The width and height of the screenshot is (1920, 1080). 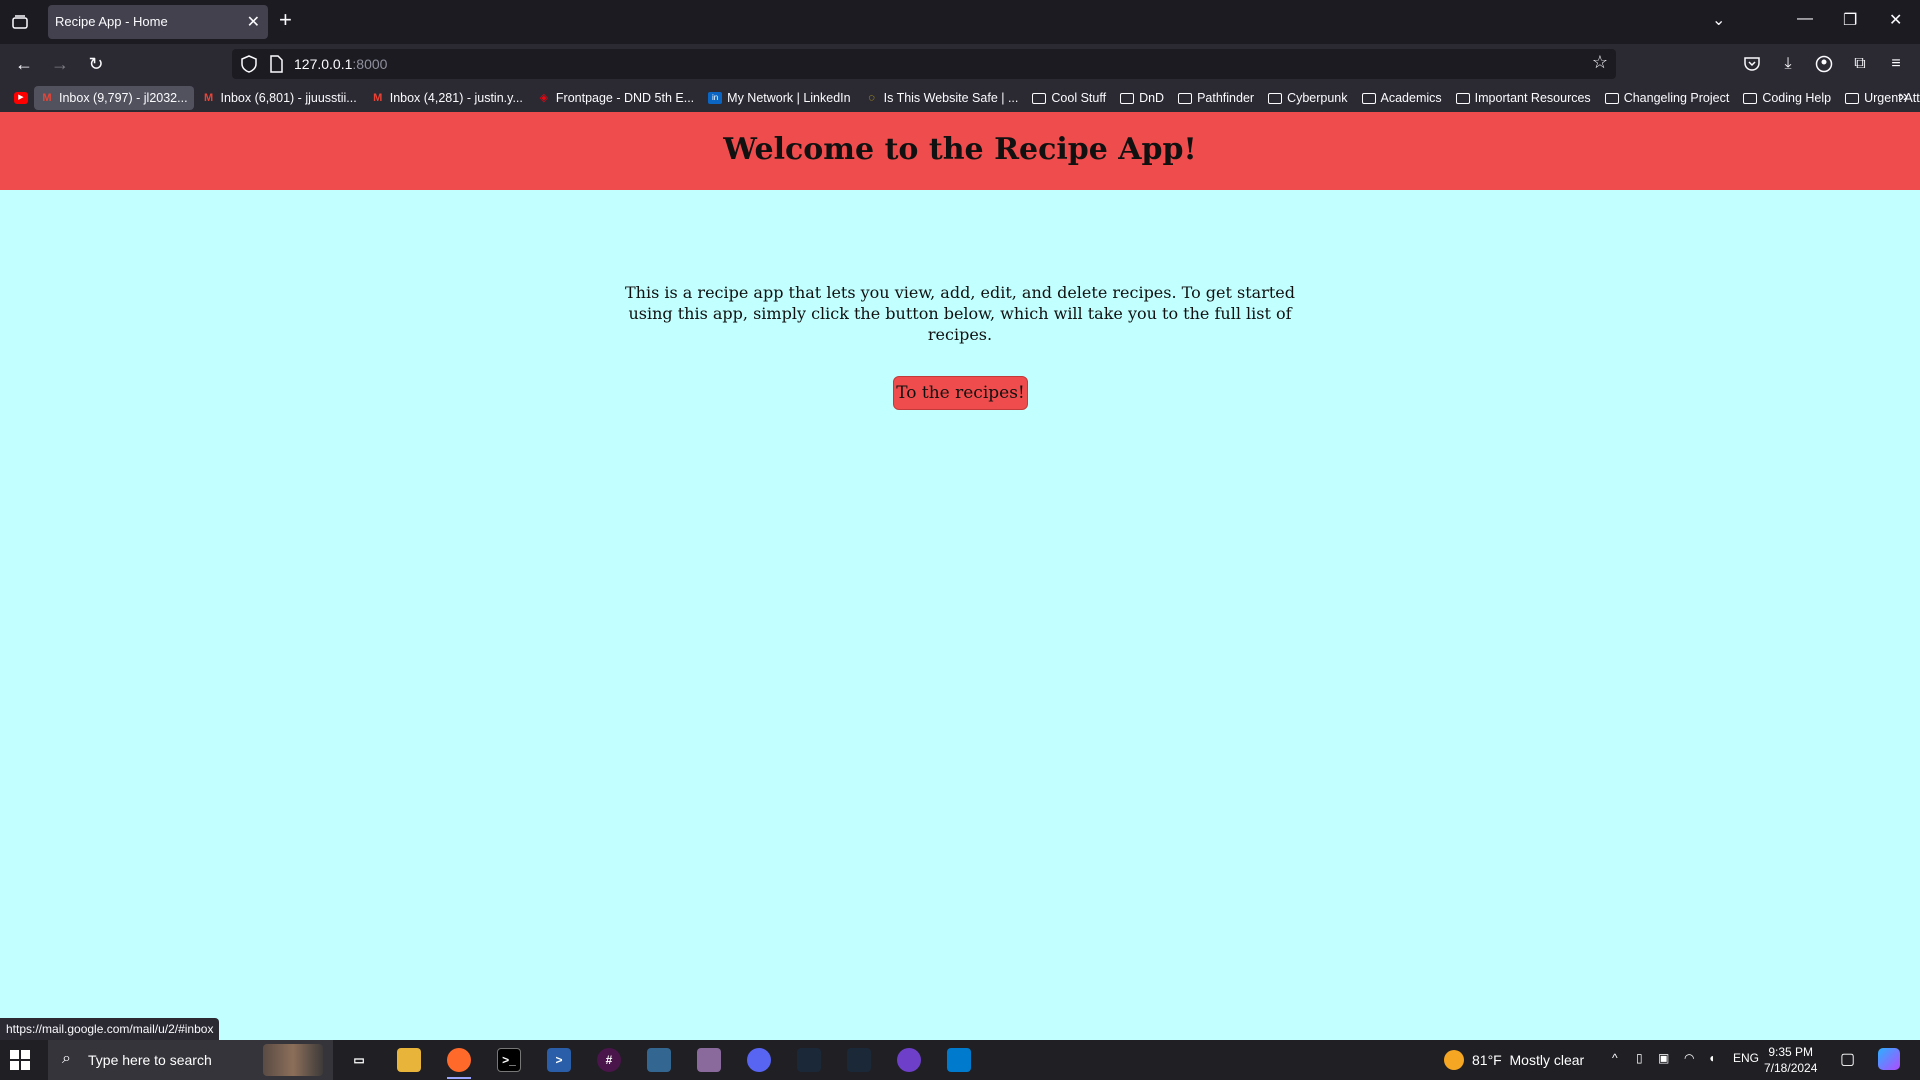 I want to click on navigation-bar: ← → ↻ 127.0.0.1:8000 ☆ ⤓ ⧉ ≡, so click(x=960, y=64).